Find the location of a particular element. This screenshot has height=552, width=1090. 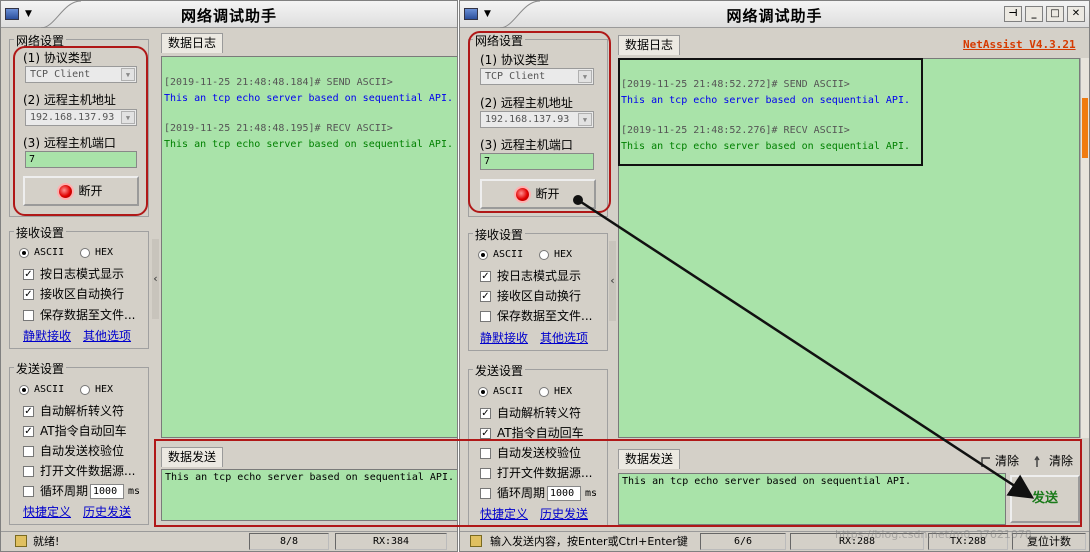

checkbox-label: 循环周期 is located at coordinates (64, 491).